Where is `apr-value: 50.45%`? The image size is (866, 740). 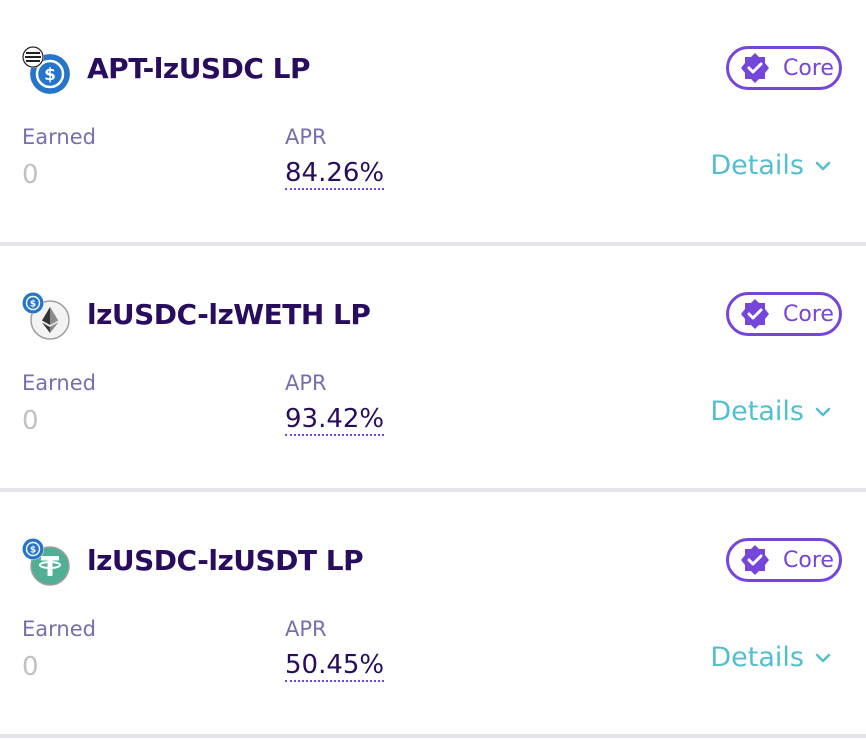 apr-value: 50.45% is located at coordinates (335, 666).